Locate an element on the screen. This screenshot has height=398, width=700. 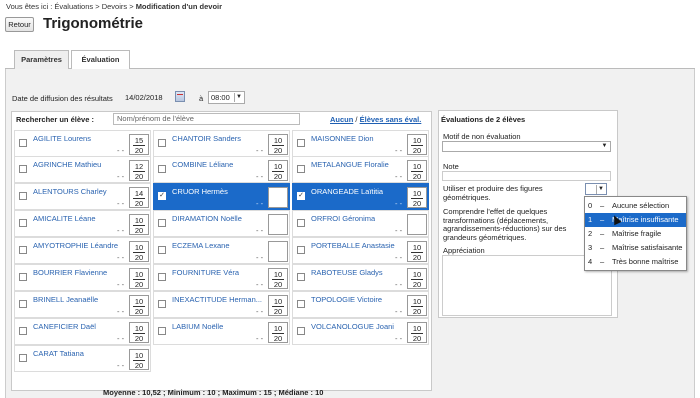
student-card: ECZEMA Lexane - - is located at coordinates (221, 250).